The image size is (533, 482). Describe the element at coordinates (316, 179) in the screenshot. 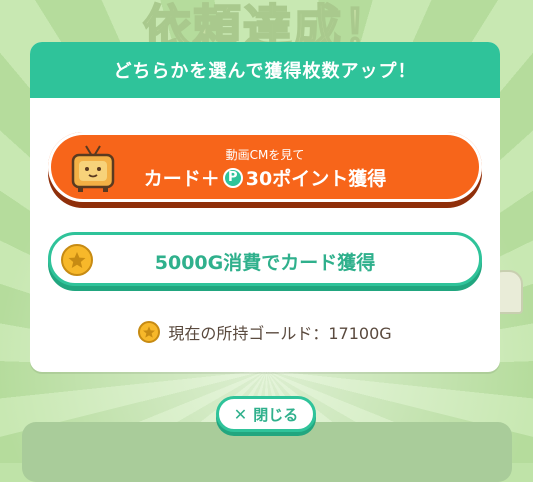

I see `cm-text-points: 30ポイント獲得` at that location.